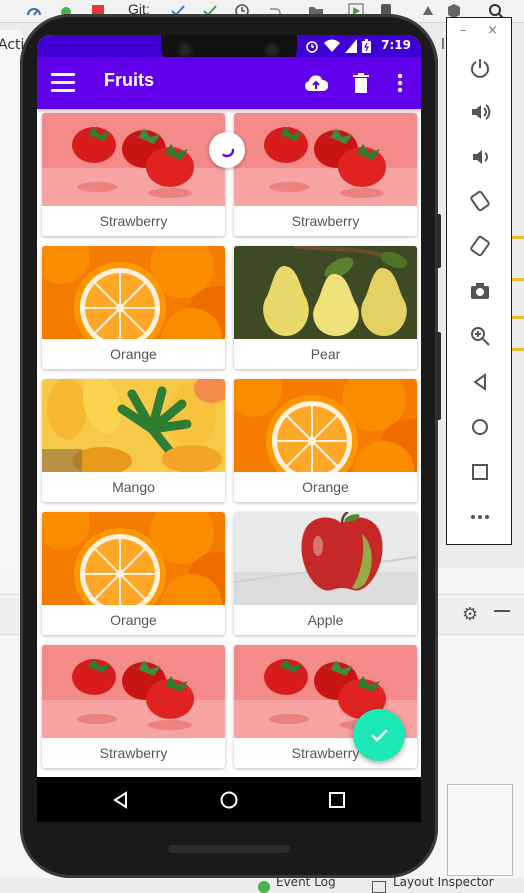 This screenshot has height=893, width=524. Describe the element at coordinates (366, 46) in the screenshot. I see `battery-icon` at that location.